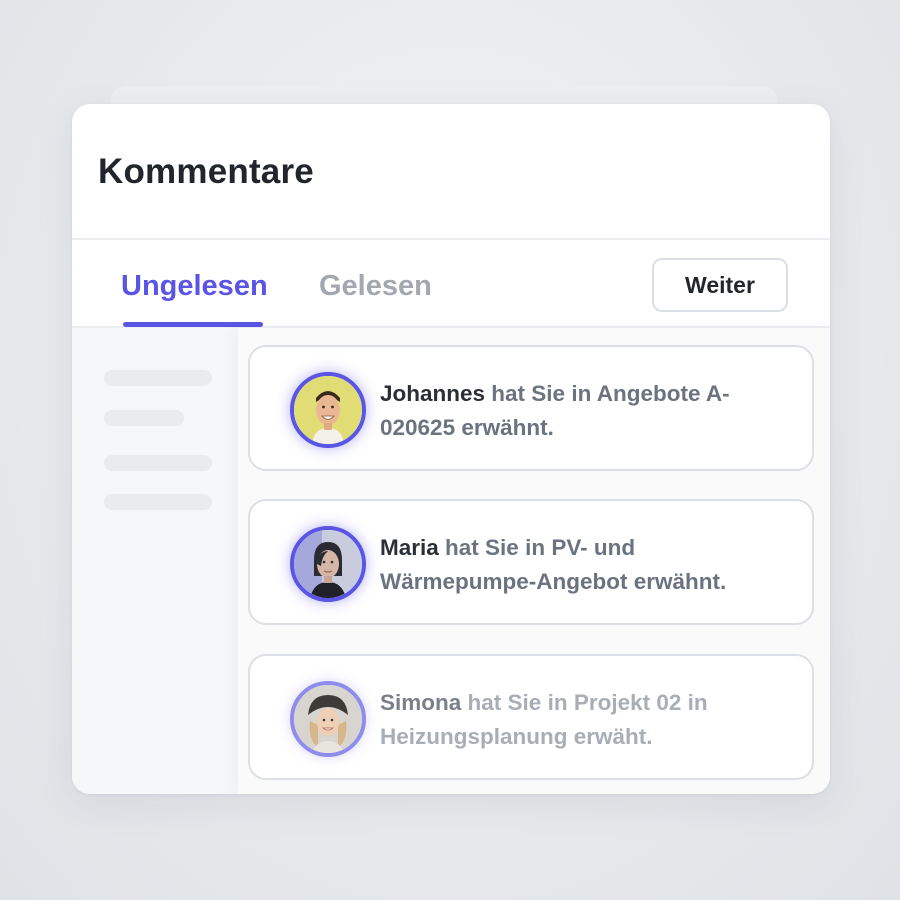 Image resolution: width=900 pixels, height=900 pixels. I want to click on sidebar-placeholder, so click(155, 561).